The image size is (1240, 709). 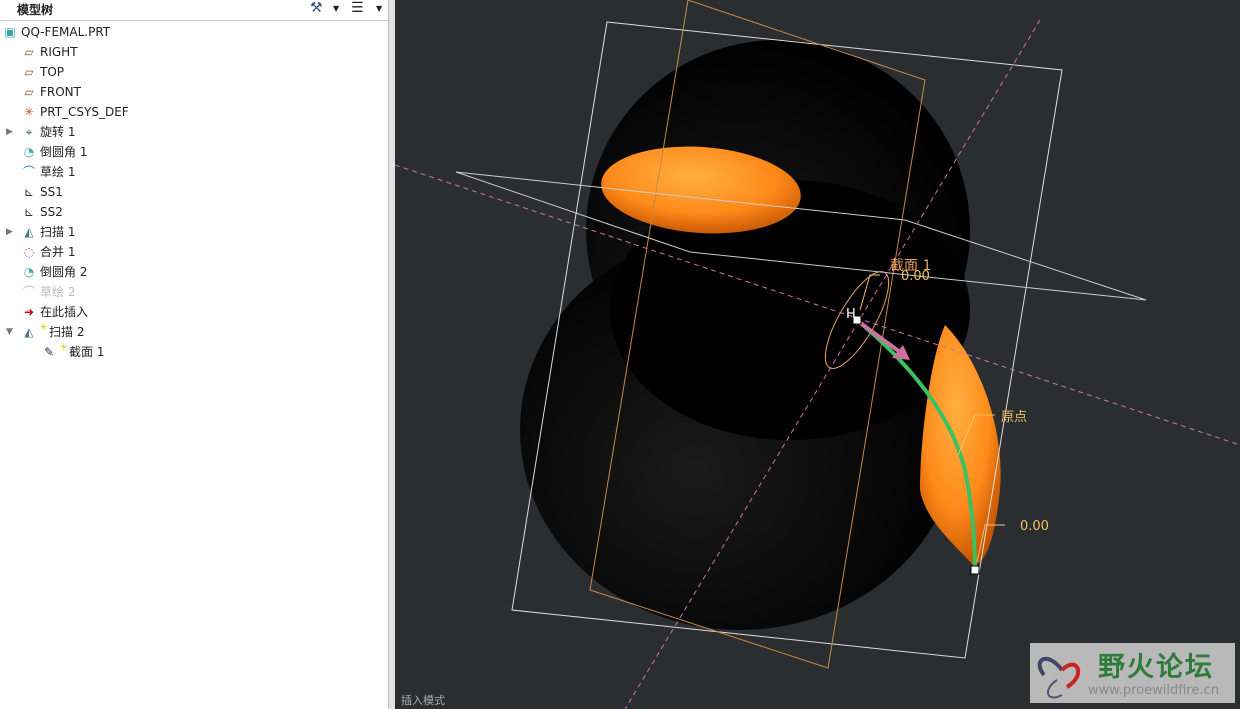 What do you see at coordinates (51, 192) in the screenshot?
I see `tree-item-label: SS1` at bounding box center [51, 192].